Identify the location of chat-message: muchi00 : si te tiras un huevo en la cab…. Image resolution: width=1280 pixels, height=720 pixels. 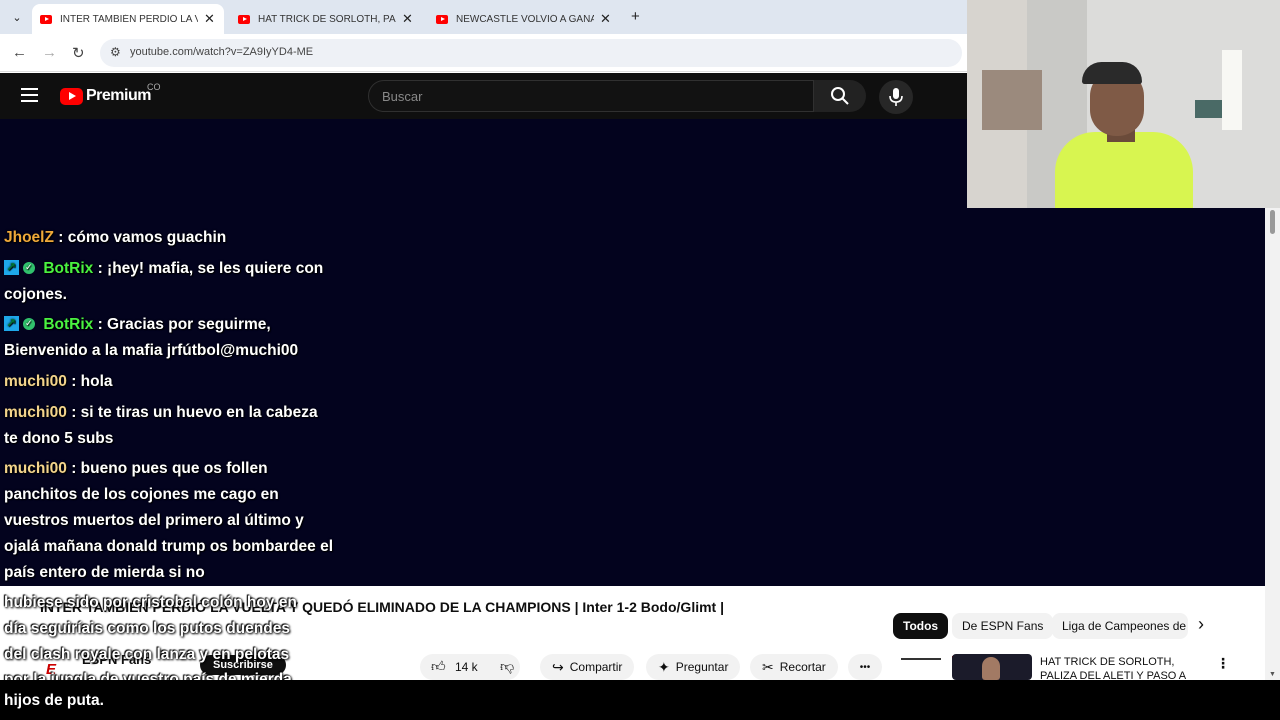
(169, 426).